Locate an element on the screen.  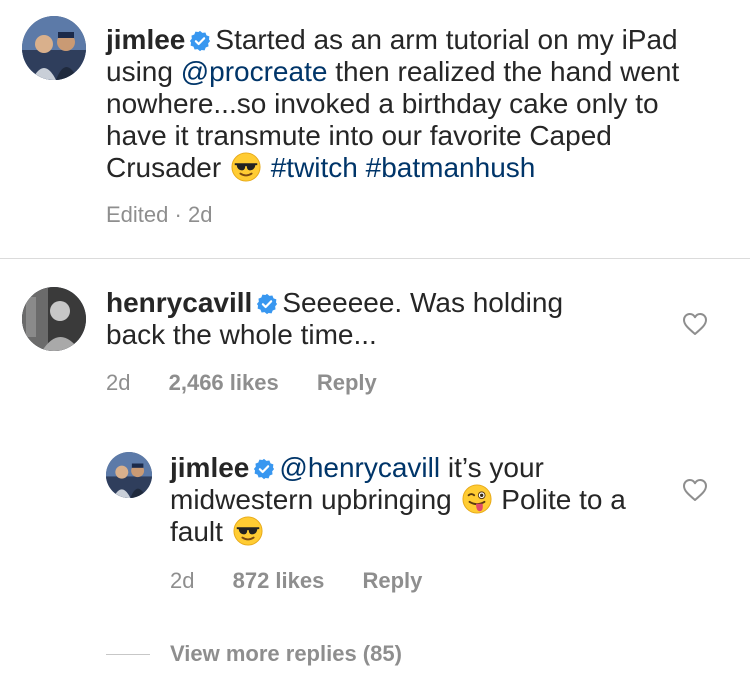
hashtag-batmanhush: #batmanhush is located at coordinates (451, 167).